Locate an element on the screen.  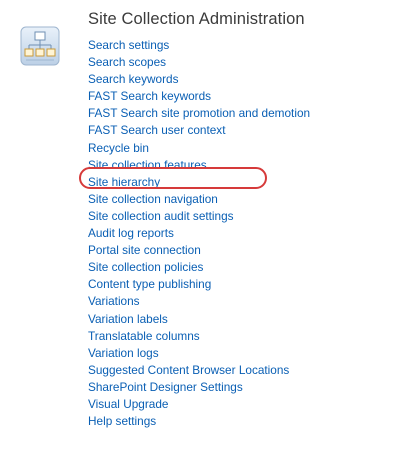
list-item: Search keywords is located at coordinates (199, 78).